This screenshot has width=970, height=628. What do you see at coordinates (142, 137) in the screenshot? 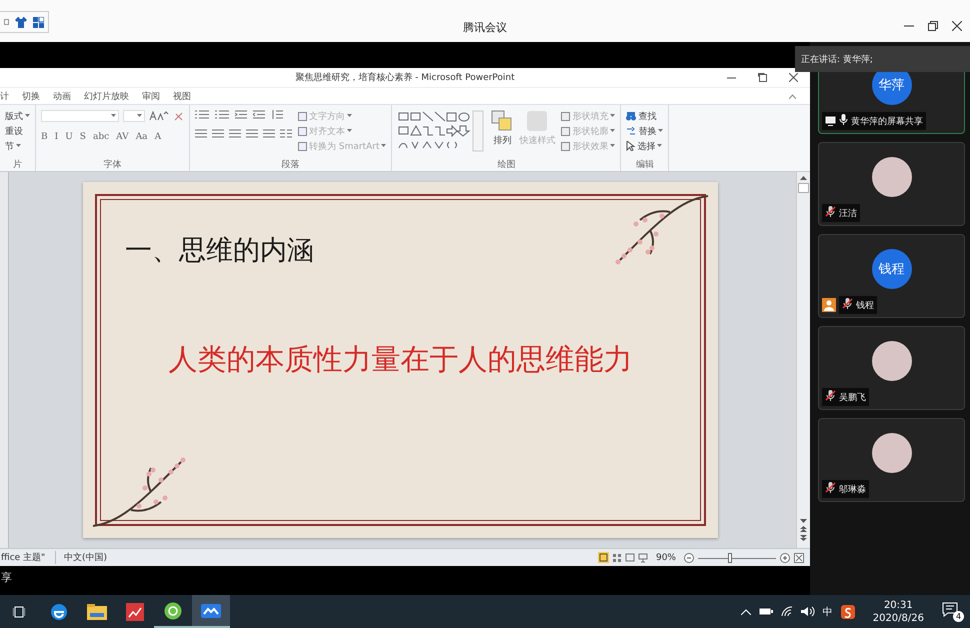
I see `format-button: Aa` at bounding box center [142, 137].